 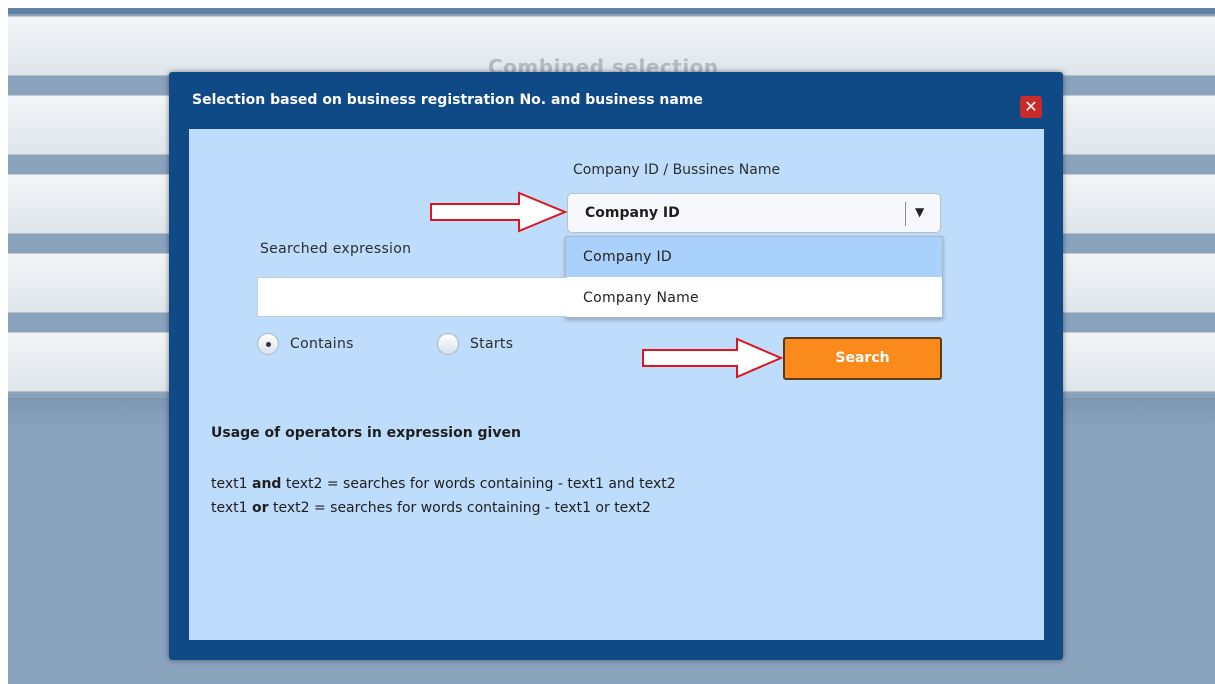 What do you see at coordinates (632, 213) in the screenshot?
I see `select-value: Company ID` at bounding box center [632, 213].